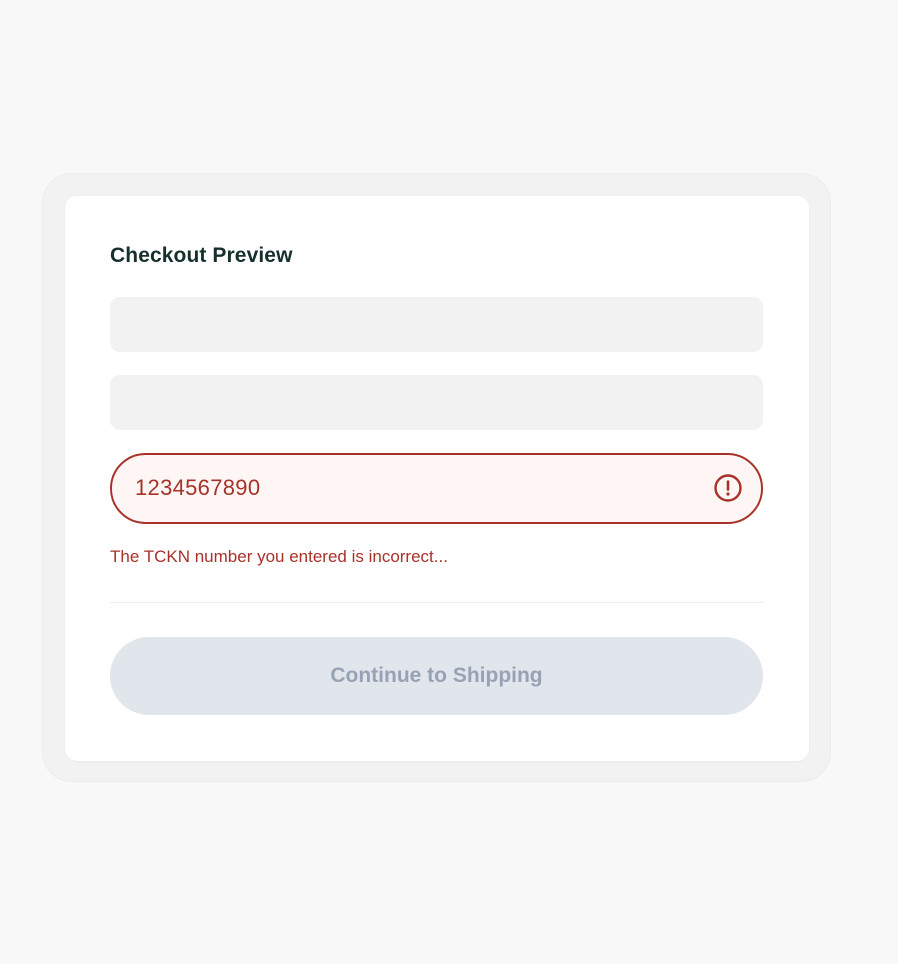  Describe the element at coordinates (415, 488) in the screenshot. I see `tckn-input` at that location.